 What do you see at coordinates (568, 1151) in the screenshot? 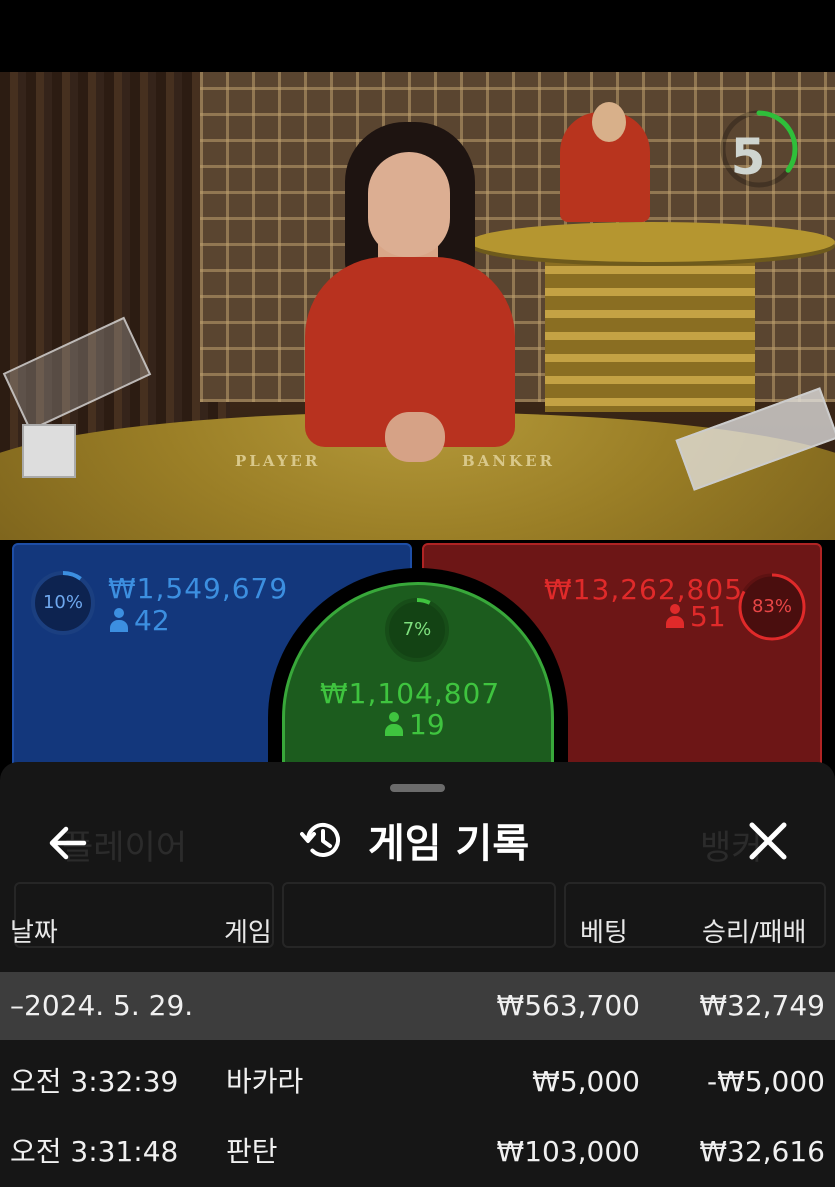
I see `row-bet: ₩103,000` at bounding box center [568, 1151].